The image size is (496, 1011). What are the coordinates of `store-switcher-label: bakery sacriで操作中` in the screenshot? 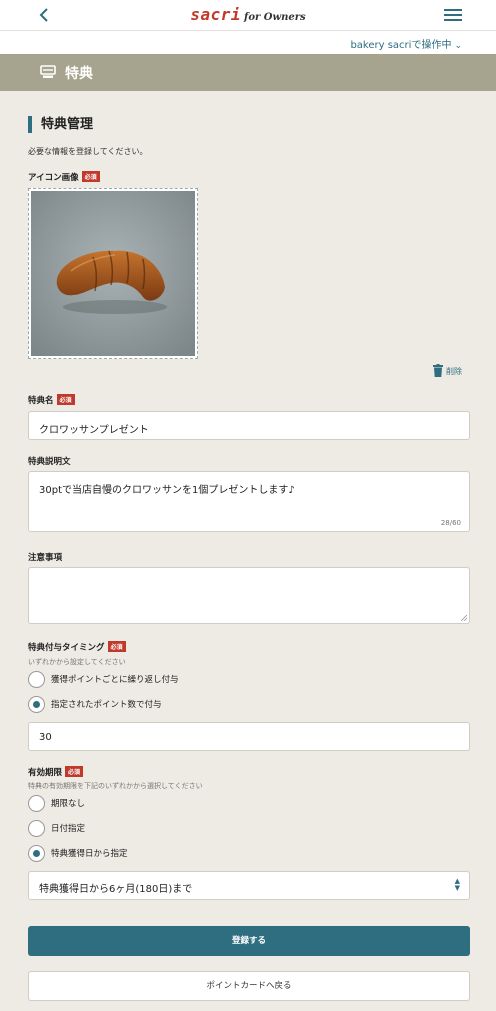 It's located at (401, 45).